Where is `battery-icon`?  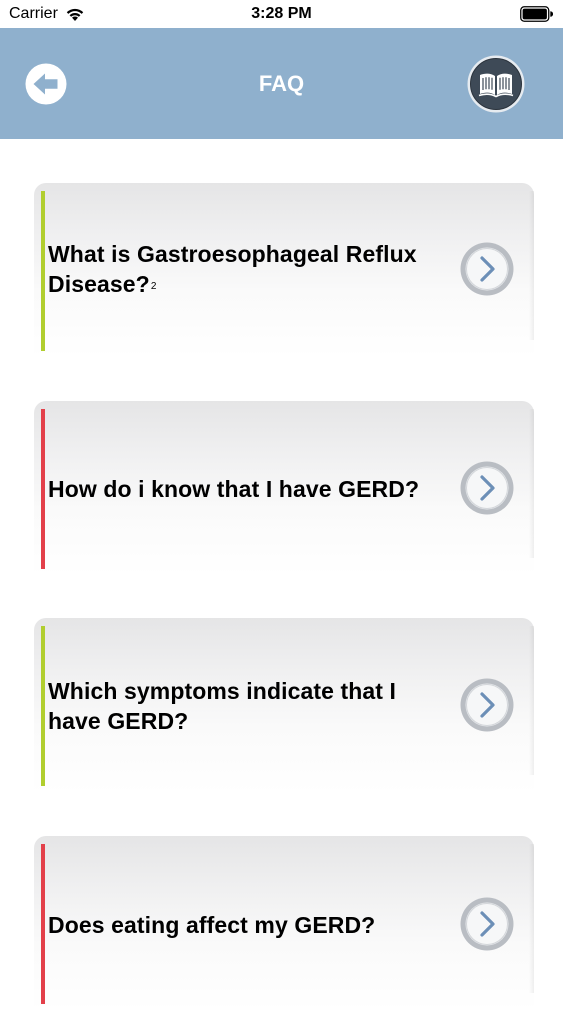
battery-icon is located at coordinates (536, 14).